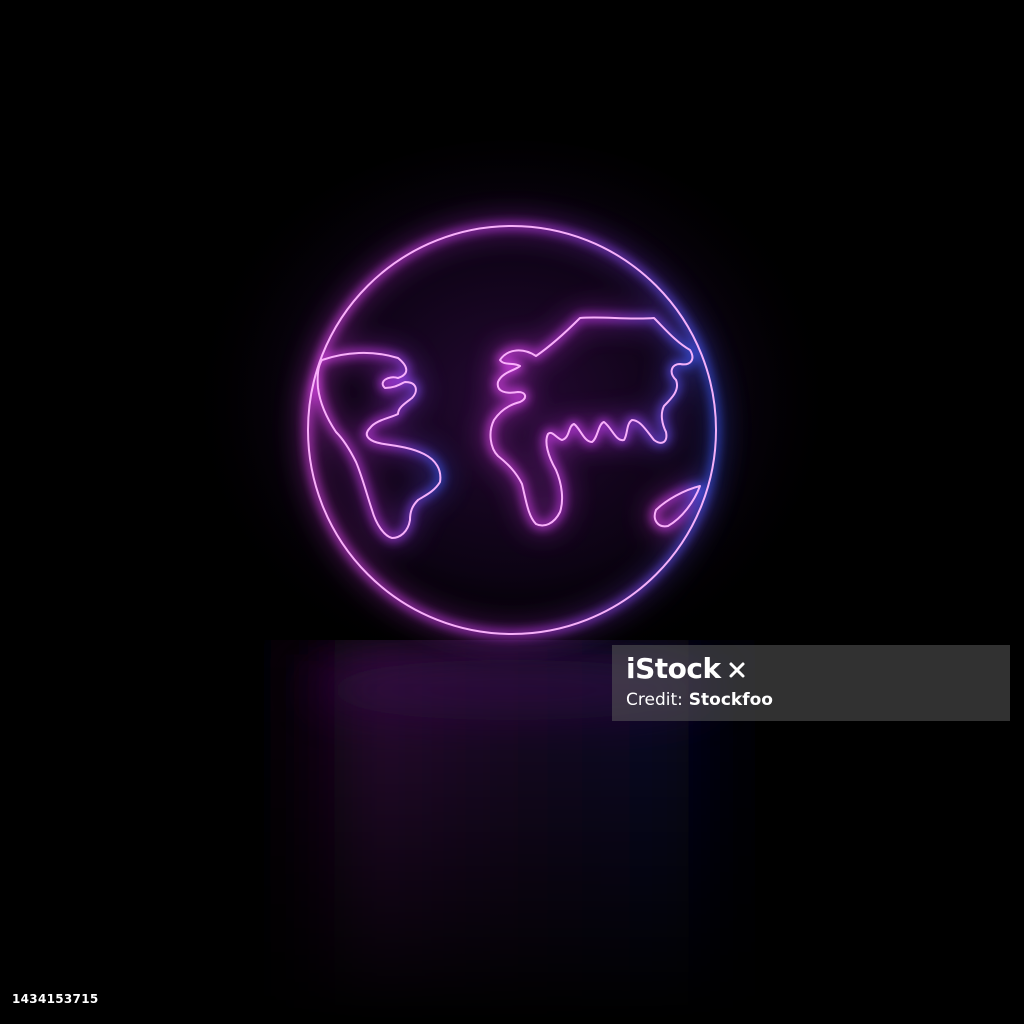 Image resolution: width=1024 pixels, height=1024 pixels. I want to click on brand-logo-text: iStock, so click(673, 668).